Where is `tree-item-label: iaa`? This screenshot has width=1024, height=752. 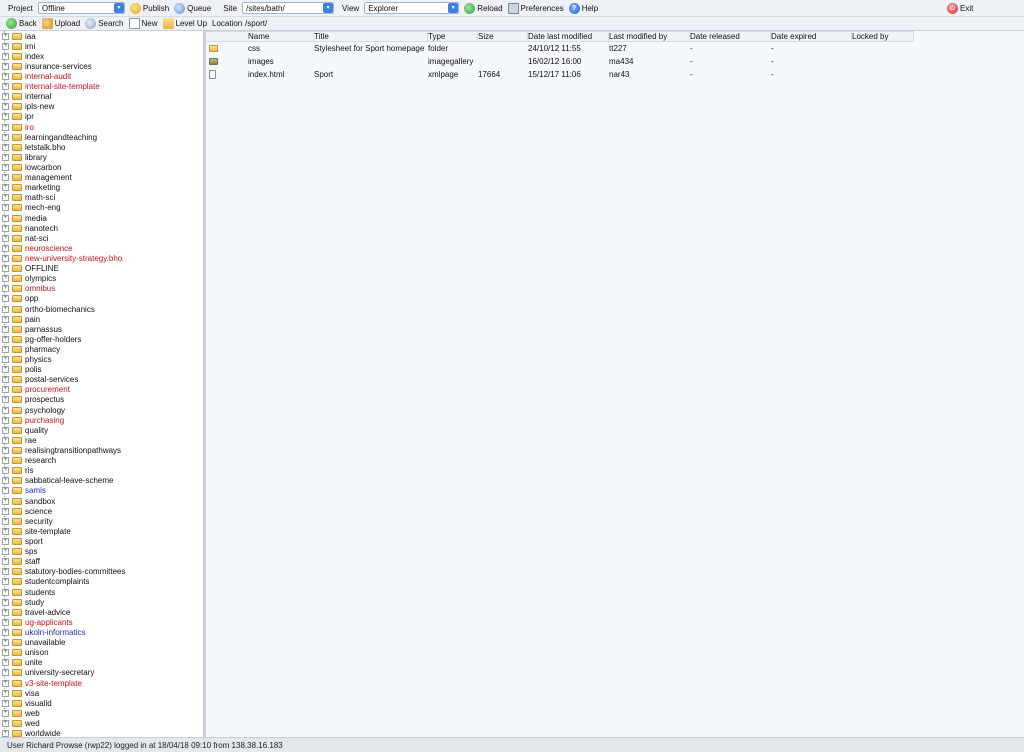
tree-item-label: iaa is located at coordinates (30, 36).